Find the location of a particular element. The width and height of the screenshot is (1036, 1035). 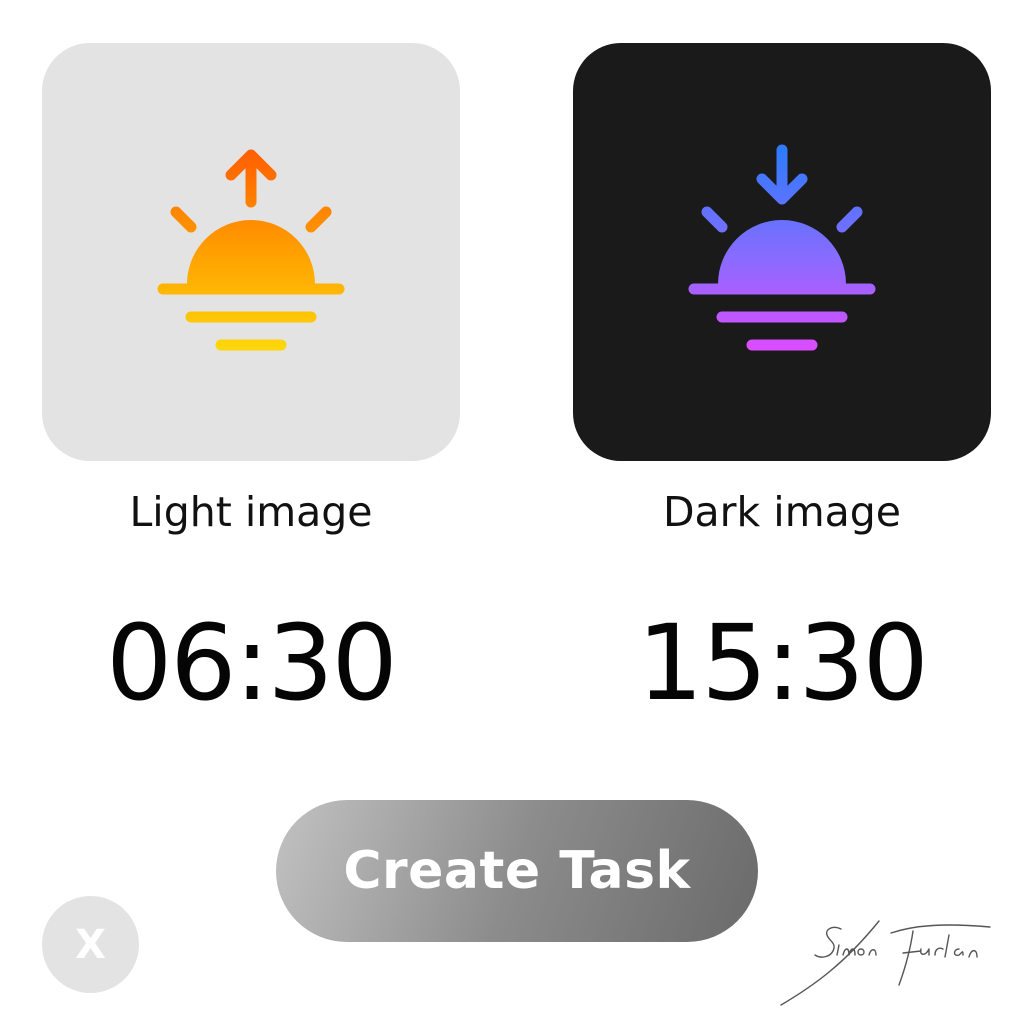

close-button: X is located at coordinates (90, 944).